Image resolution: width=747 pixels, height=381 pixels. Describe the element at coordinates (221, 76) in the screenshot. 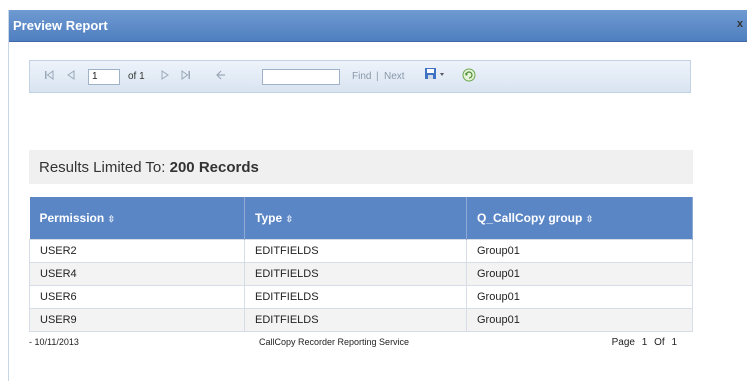

I see `back-icon` at that location.